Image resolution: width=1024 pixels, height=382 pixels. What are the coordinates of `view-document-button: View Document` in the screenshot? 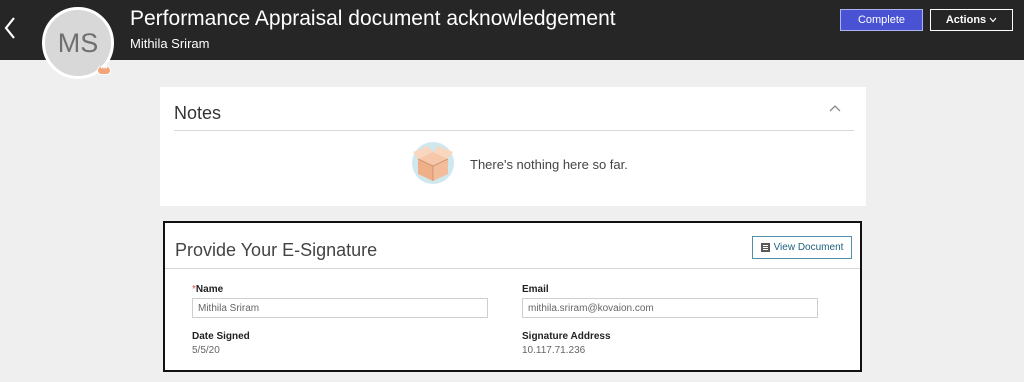 It's located at (802, 247).